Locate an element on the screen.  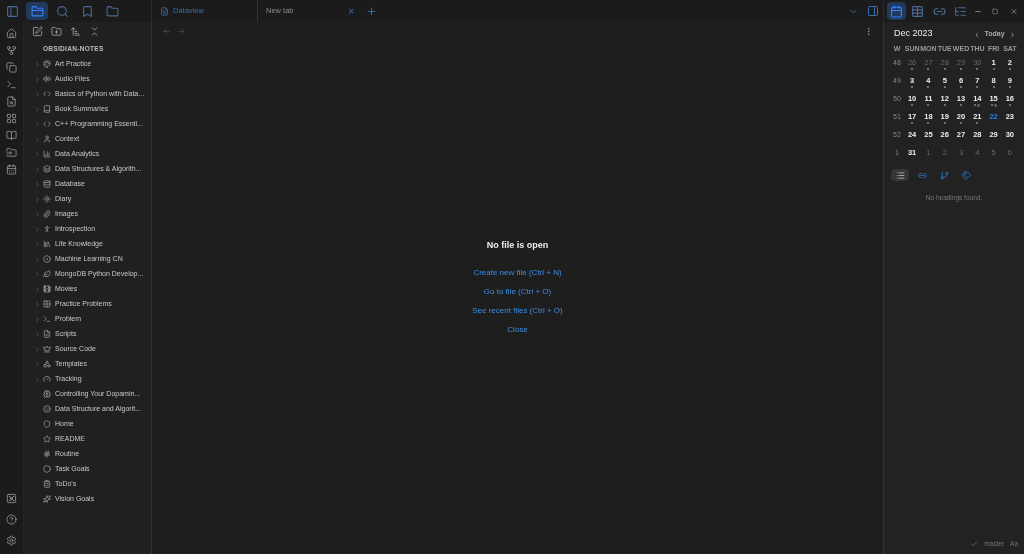
folder-icon is located at coordinates (11, 152).